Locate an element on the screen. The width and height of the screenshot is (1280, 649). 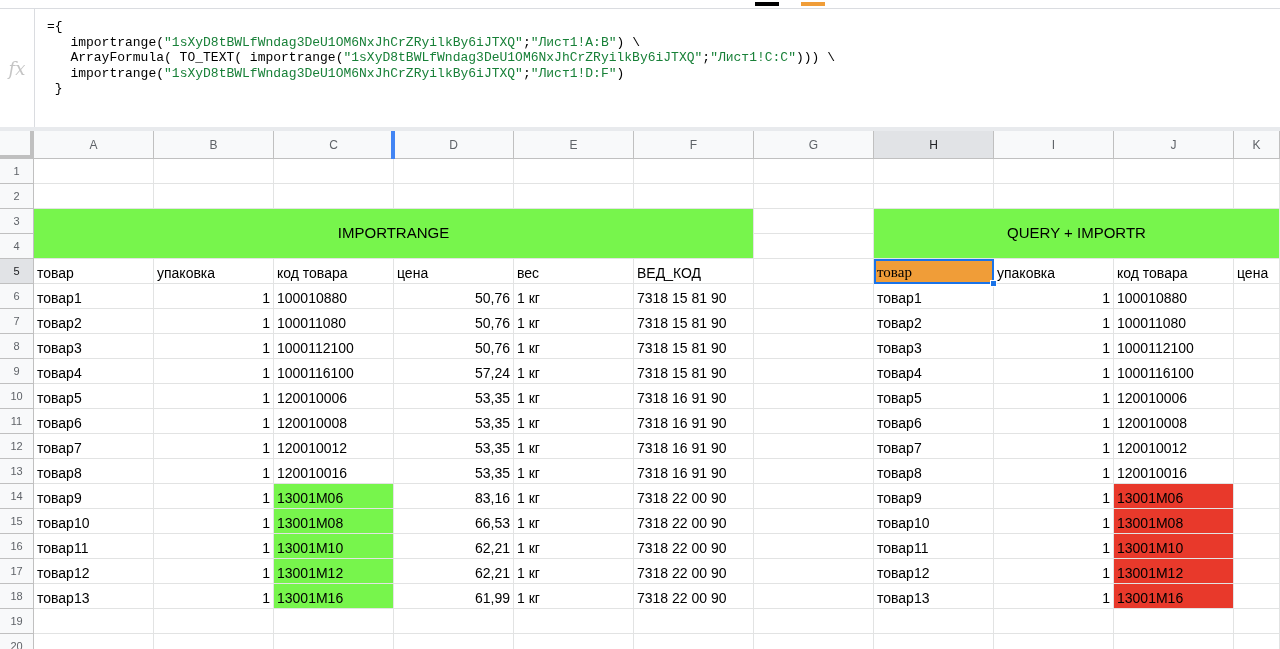
select-all-corner is located at coordinates (17, 145).